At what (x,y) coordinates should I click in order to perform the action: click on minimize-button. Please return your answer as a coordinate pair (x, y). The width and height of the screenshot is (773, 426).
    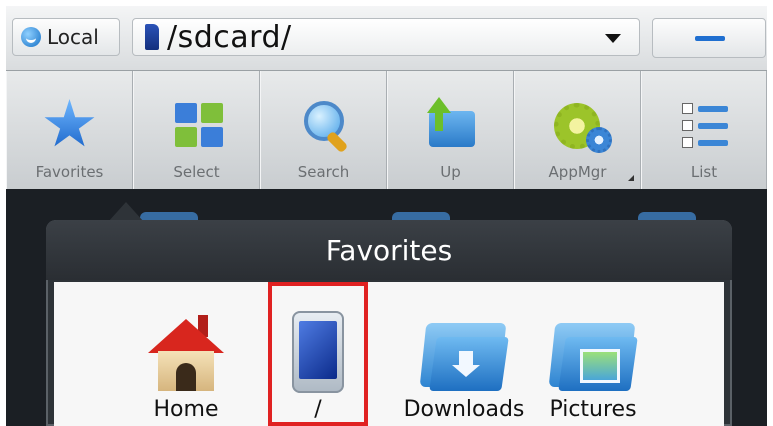
    Looking at the image, I should click on (709, 38).